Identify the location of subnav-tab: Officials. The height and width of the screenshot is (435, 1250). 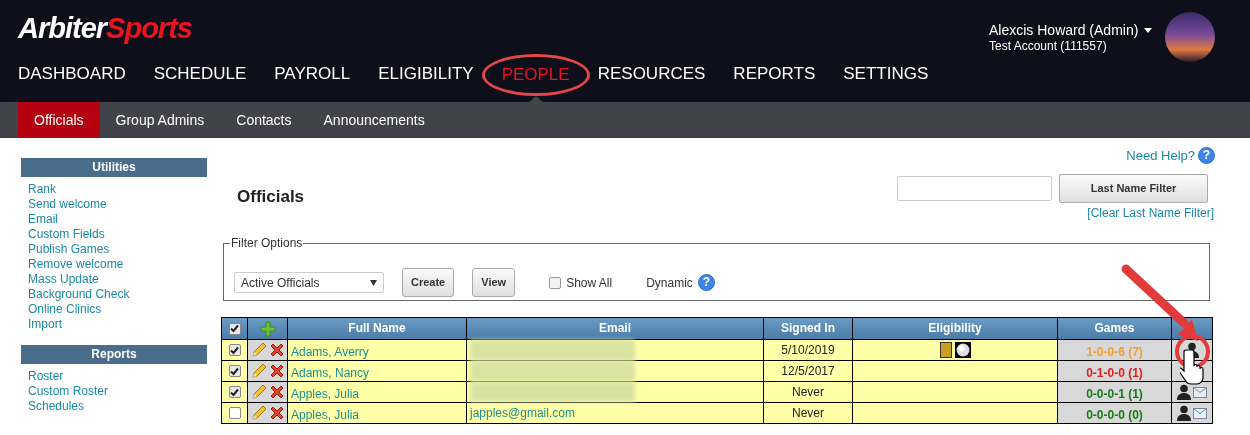
(59, 120).